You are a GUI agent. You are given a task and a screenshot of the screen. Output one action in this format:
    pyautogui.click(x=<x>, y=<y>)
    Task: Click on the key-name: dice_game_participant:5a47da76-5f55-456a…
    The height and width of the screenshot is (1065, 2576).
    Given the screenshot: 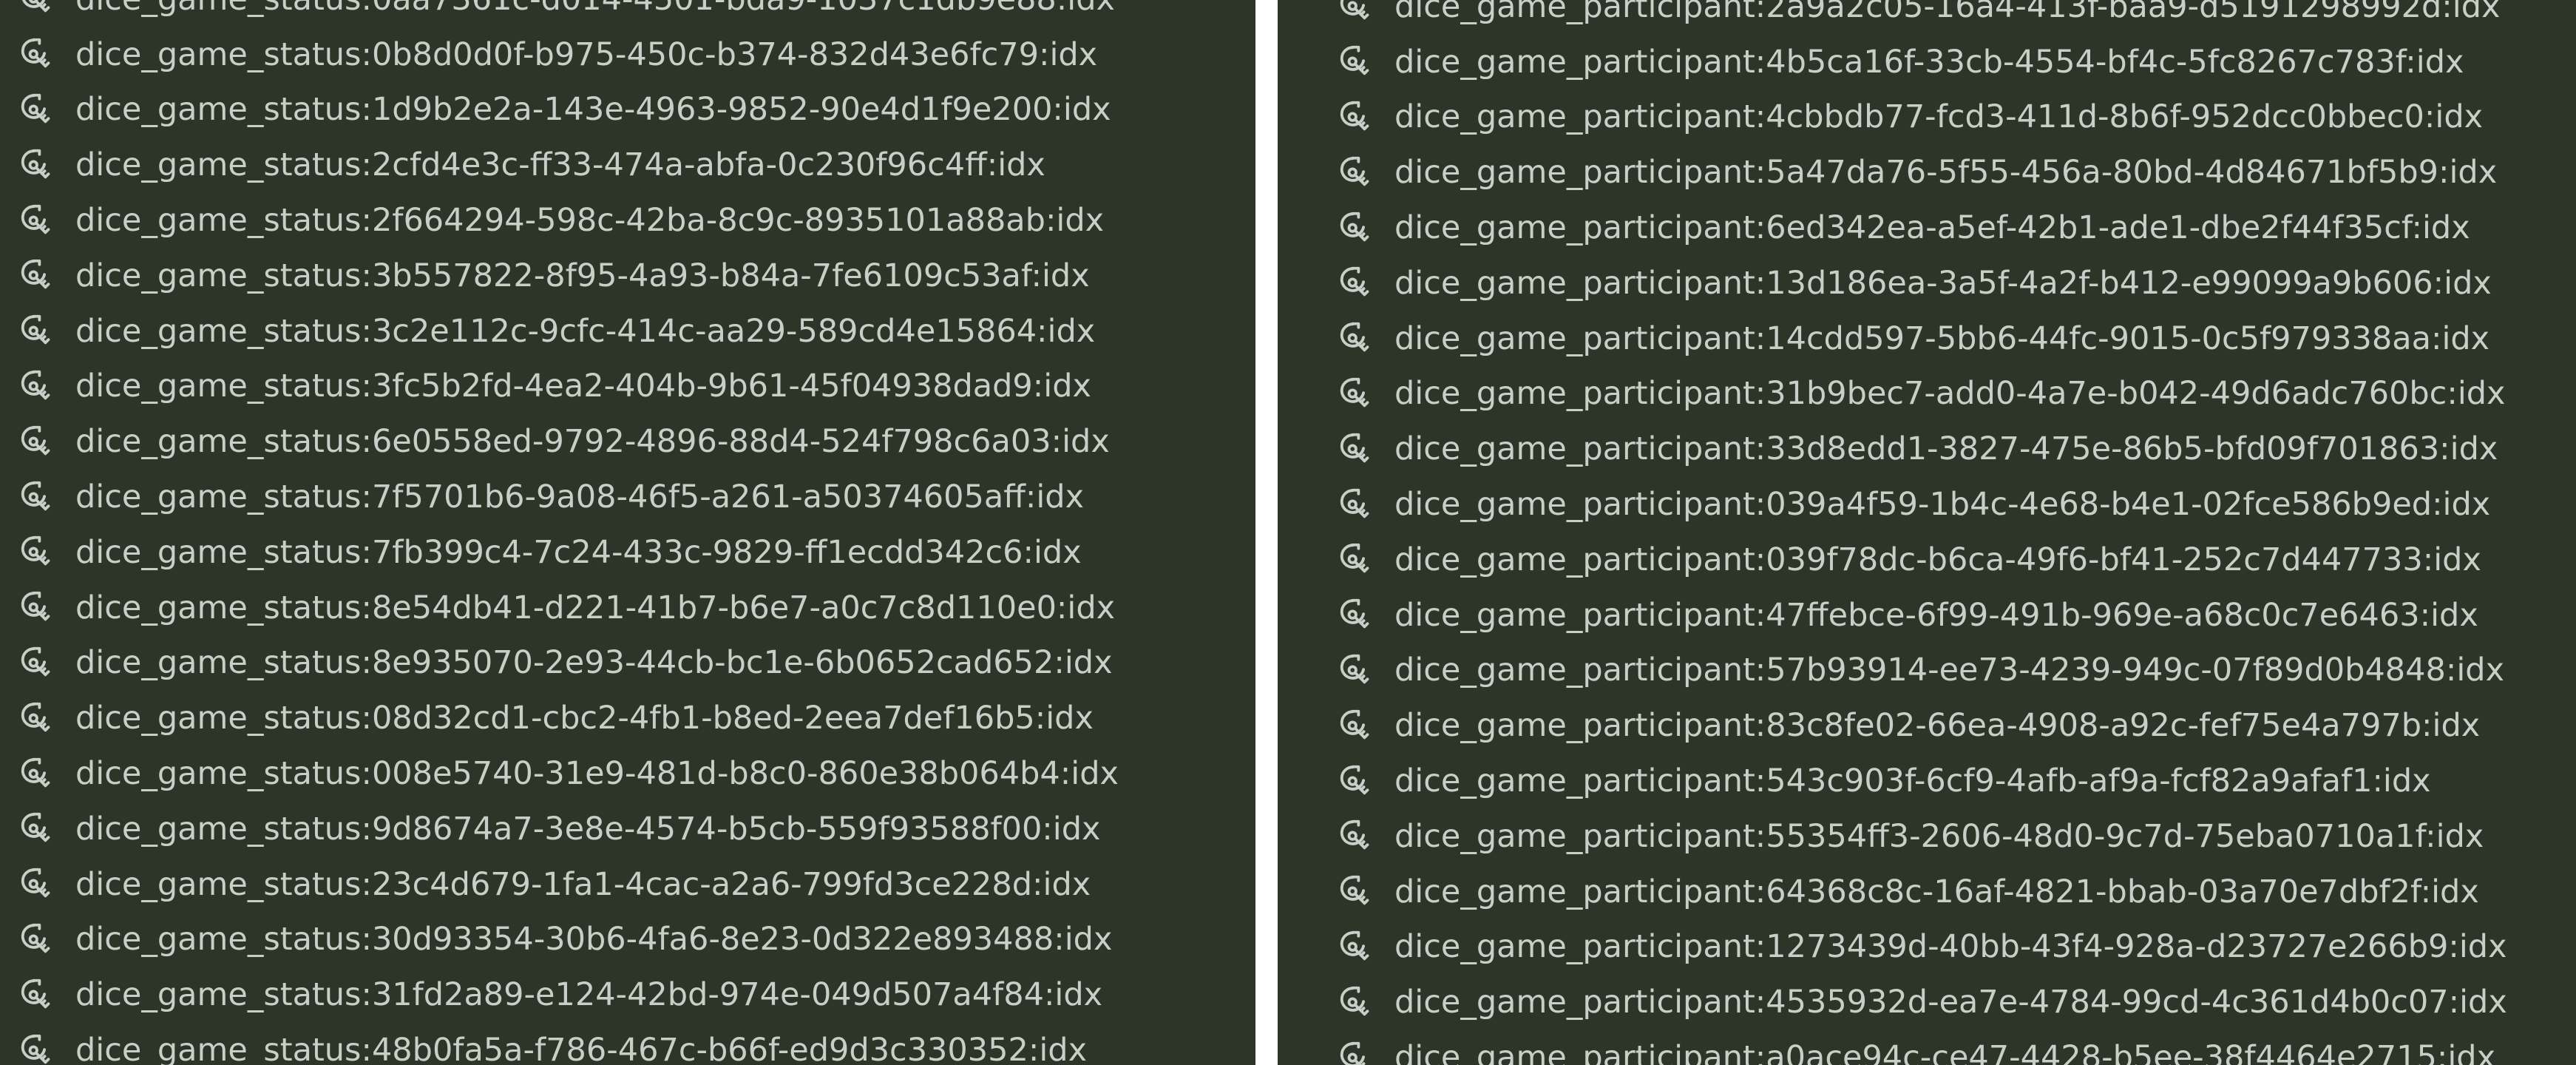 What is the action you would take?
    pyautogui.click(x=1946, y=173)
    